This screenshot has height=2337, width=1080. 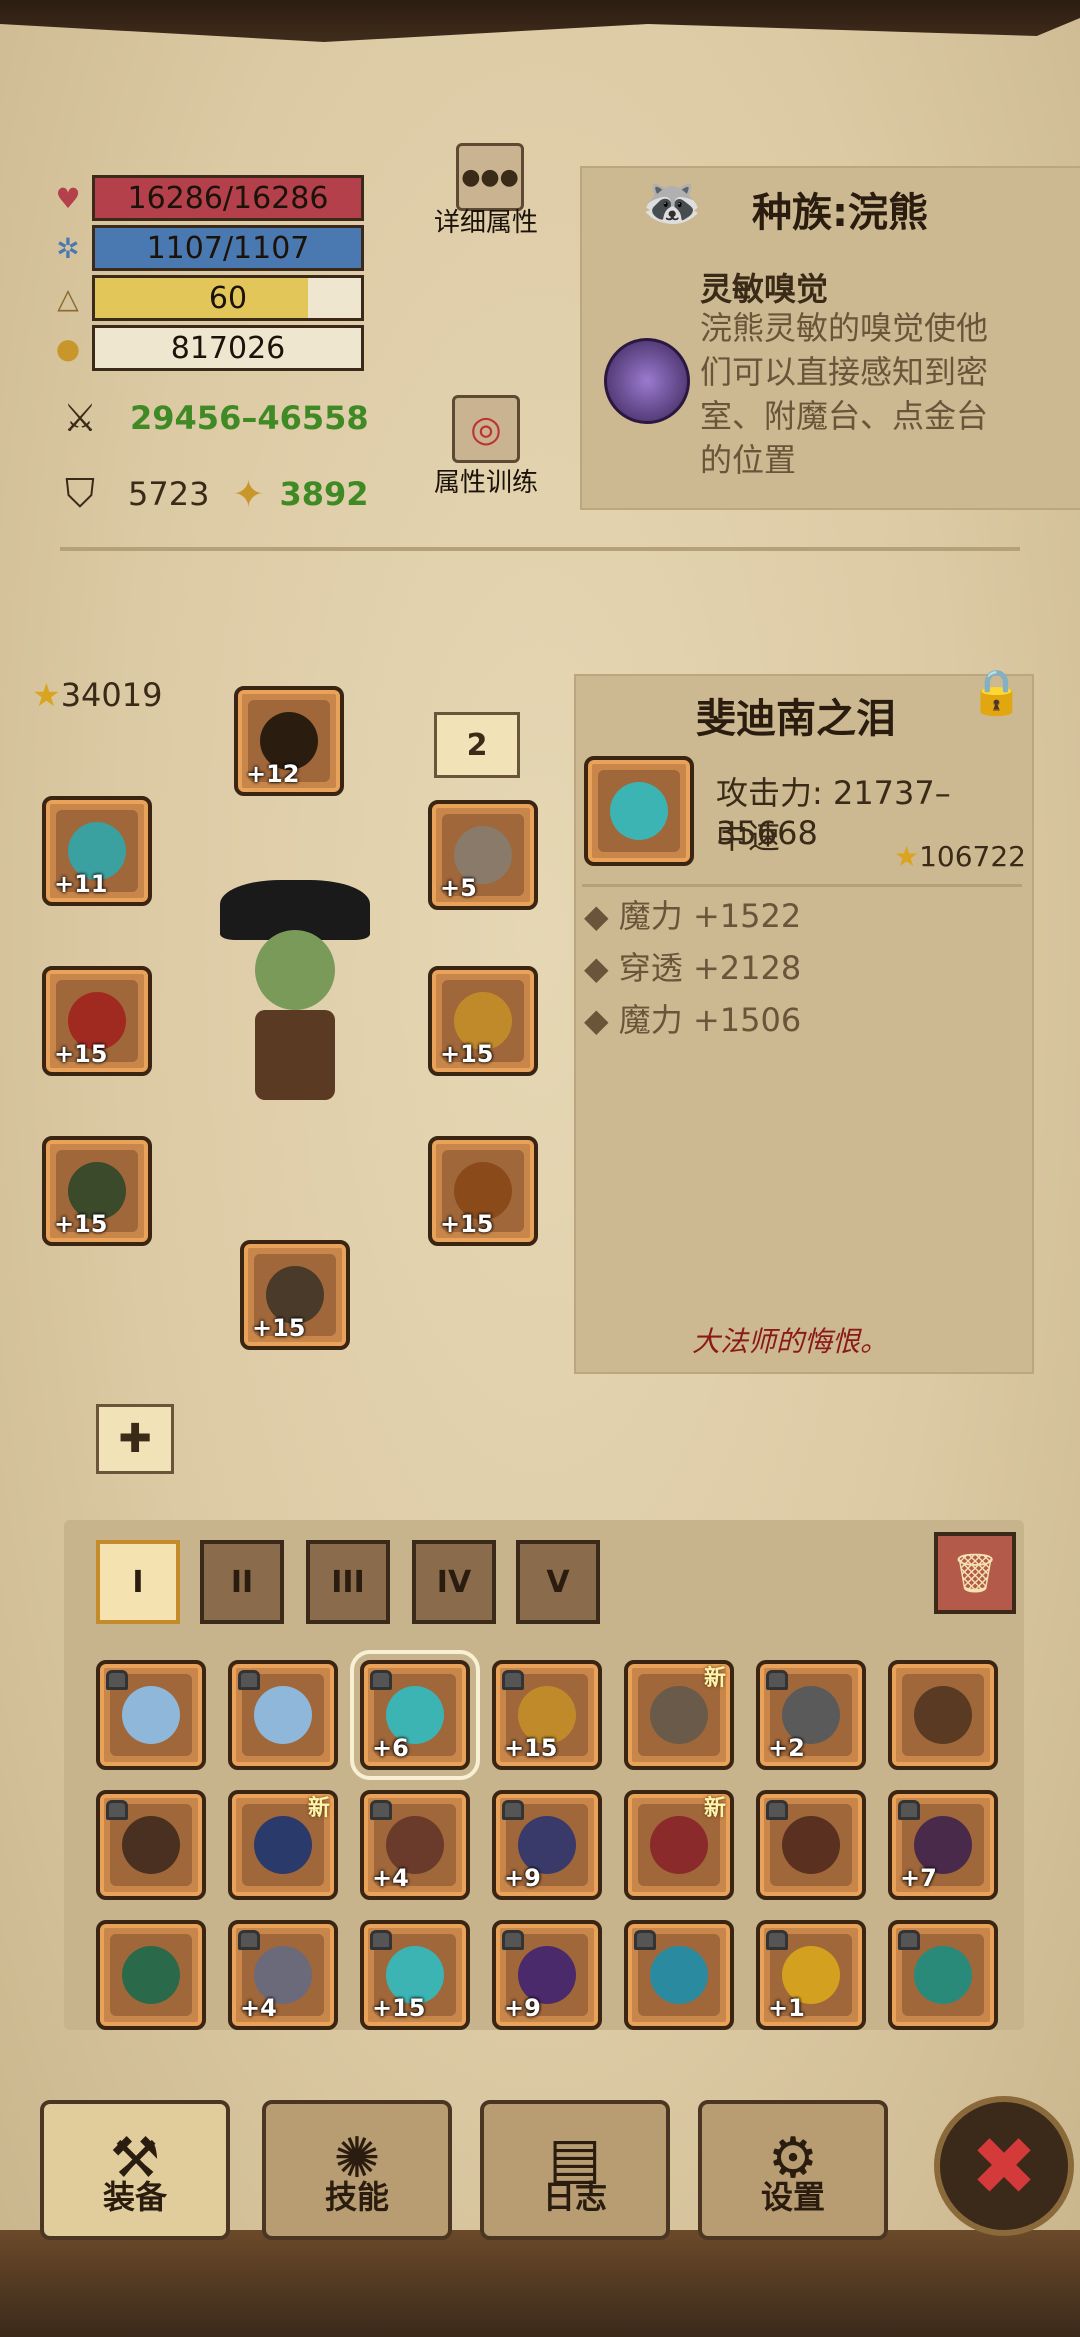 I want to click on close-icon: ✖, so click(x=1004, y=2166).